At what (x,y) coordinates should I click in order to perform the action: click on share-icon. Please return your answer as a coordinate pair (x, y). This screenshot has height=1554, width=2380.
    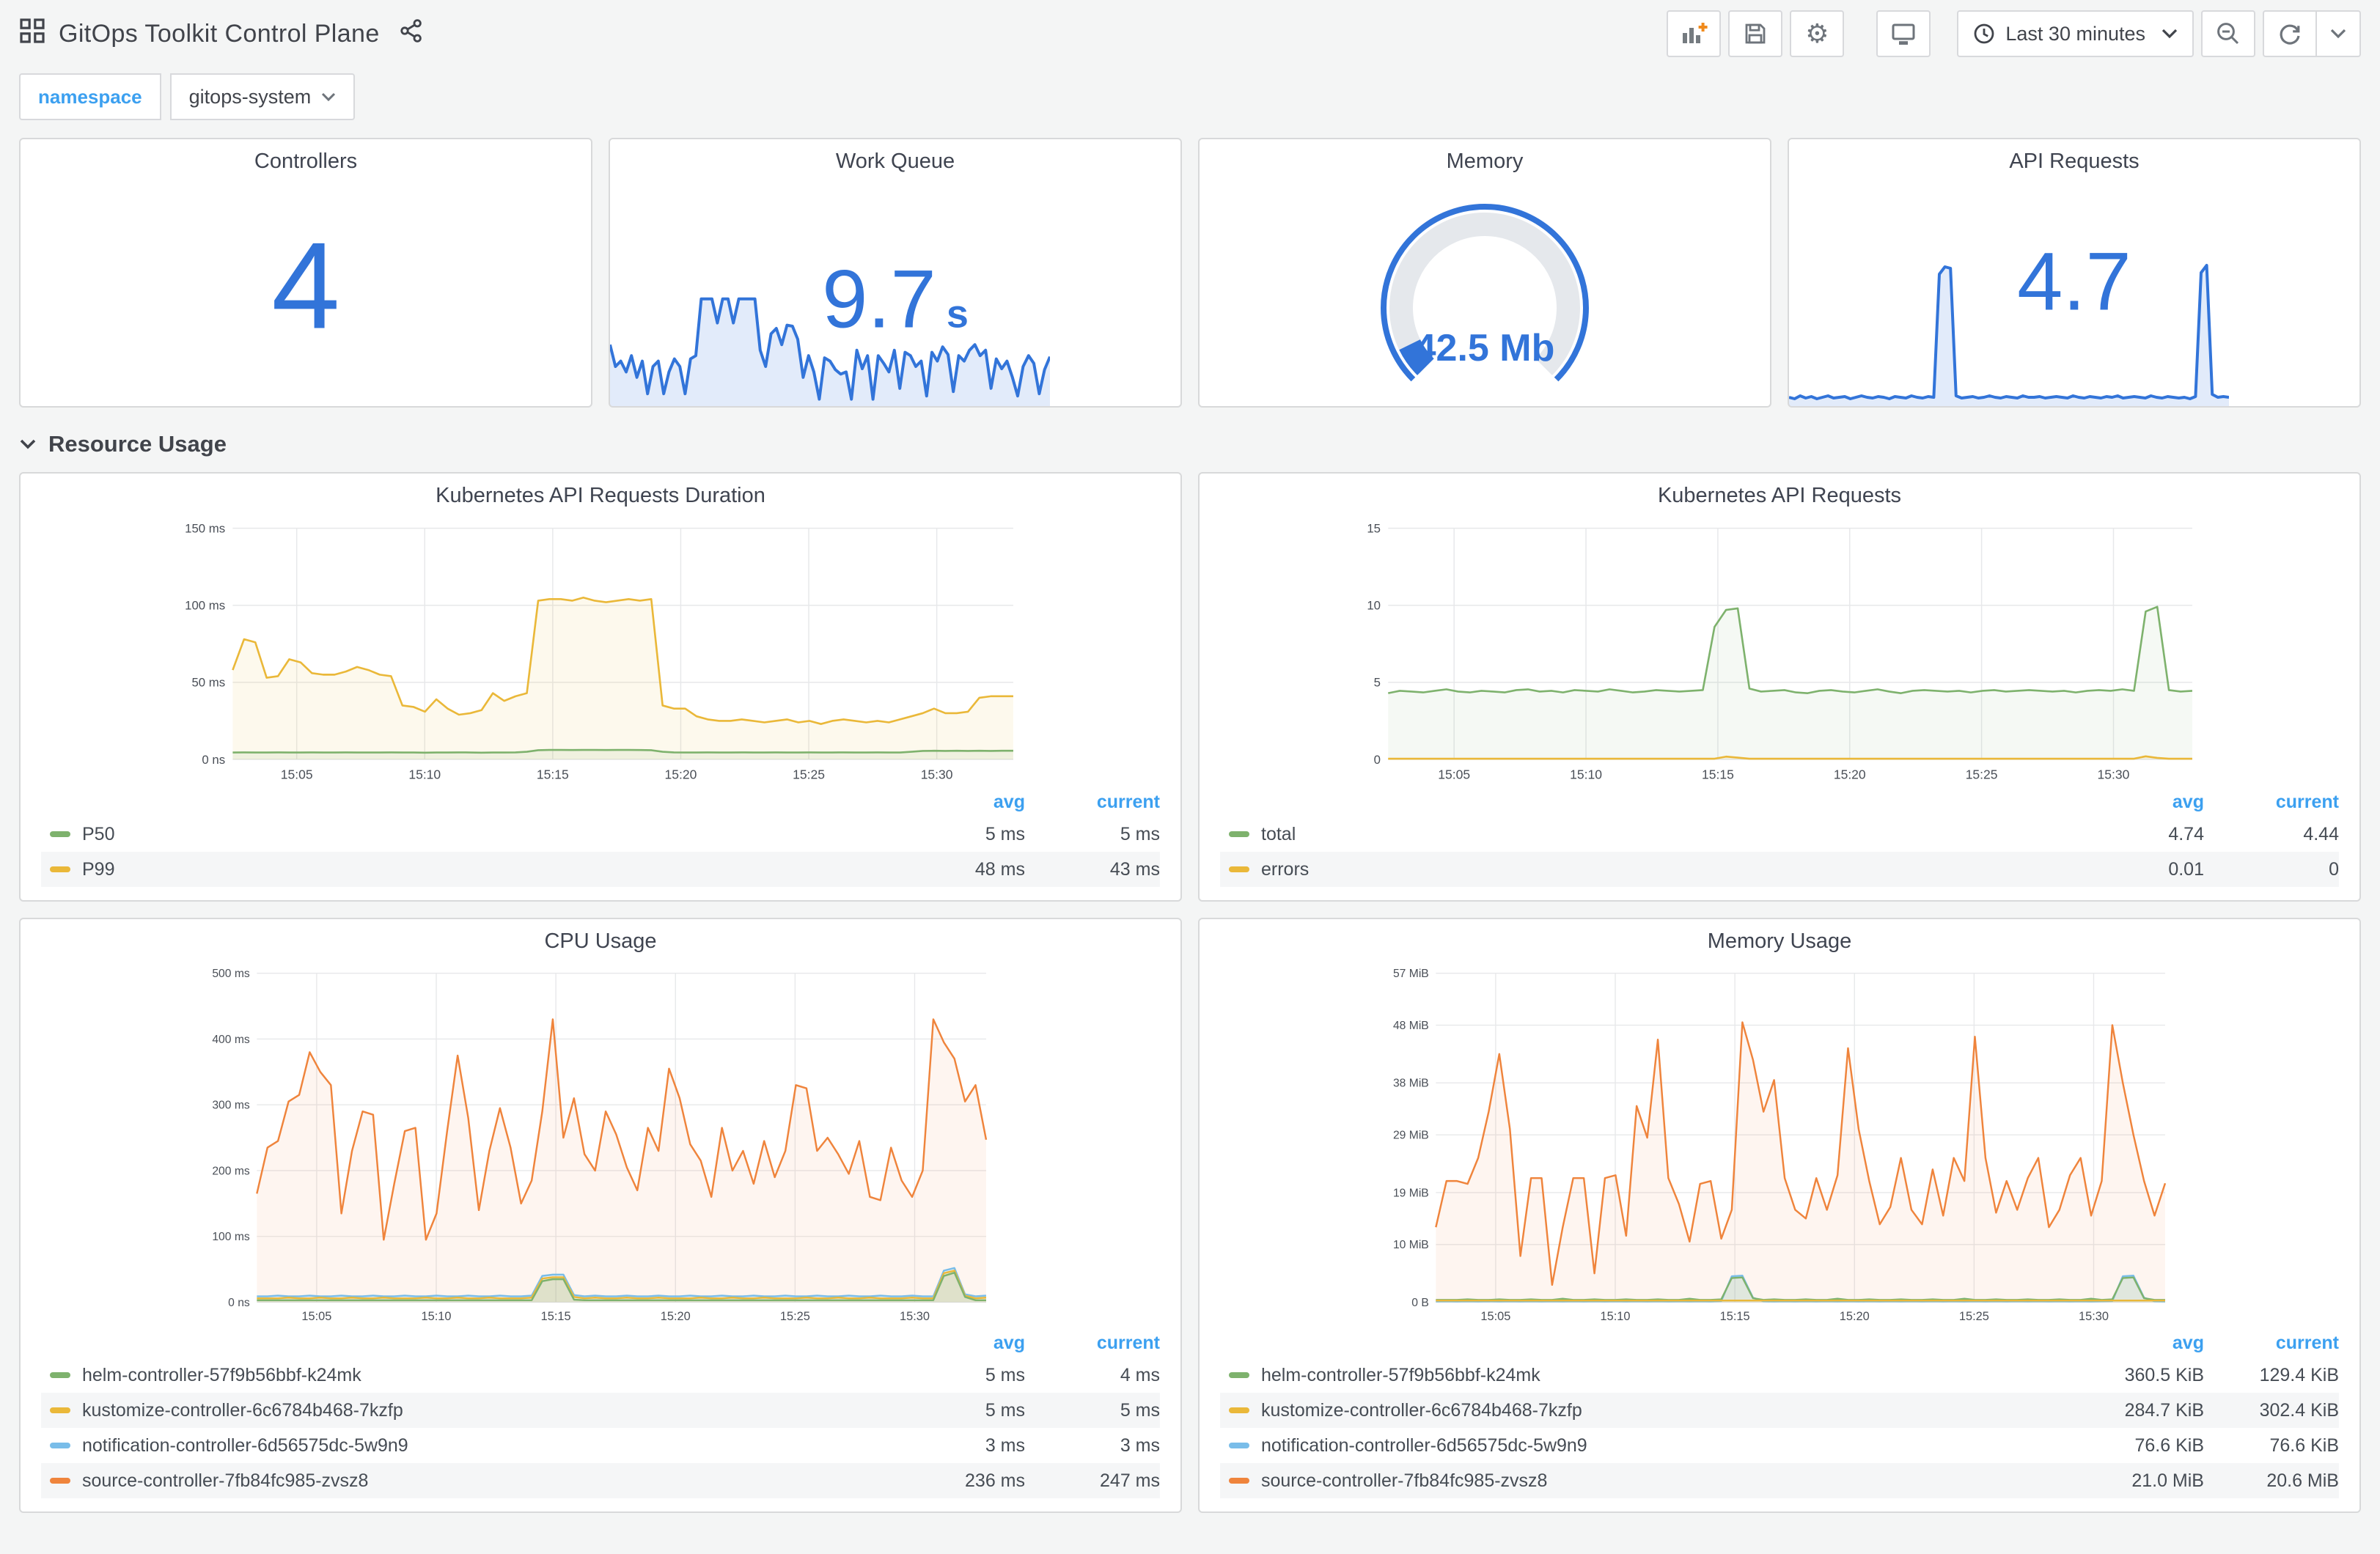
    Looking at the image, I should click on (412, 33).